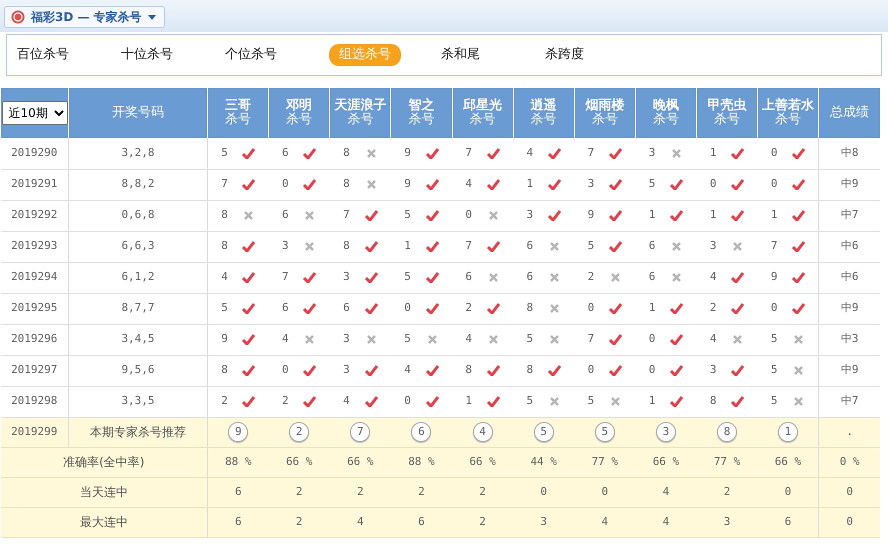 Image resolution: width=888 pixels, height=548 pixels. Describe the element at coordinates (18, 17) in the screenshot. I see `lottery-logo-icon` at that location.